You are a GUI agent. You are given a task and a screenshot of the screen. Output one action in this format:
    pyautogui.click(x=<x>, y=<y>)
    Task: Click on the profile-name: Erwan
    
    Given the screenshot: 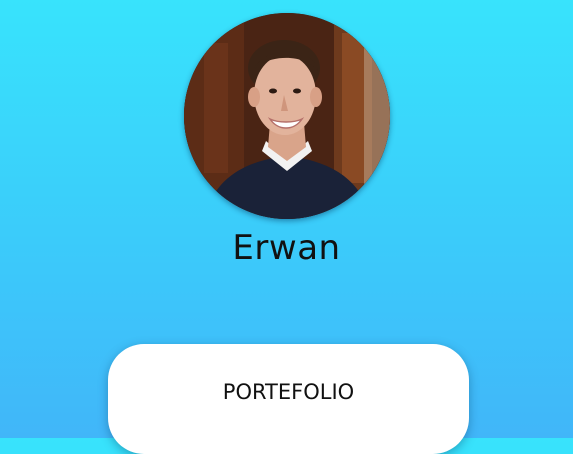 What is the action you would take?
    pyautogui.click(x=286, y=248)
    